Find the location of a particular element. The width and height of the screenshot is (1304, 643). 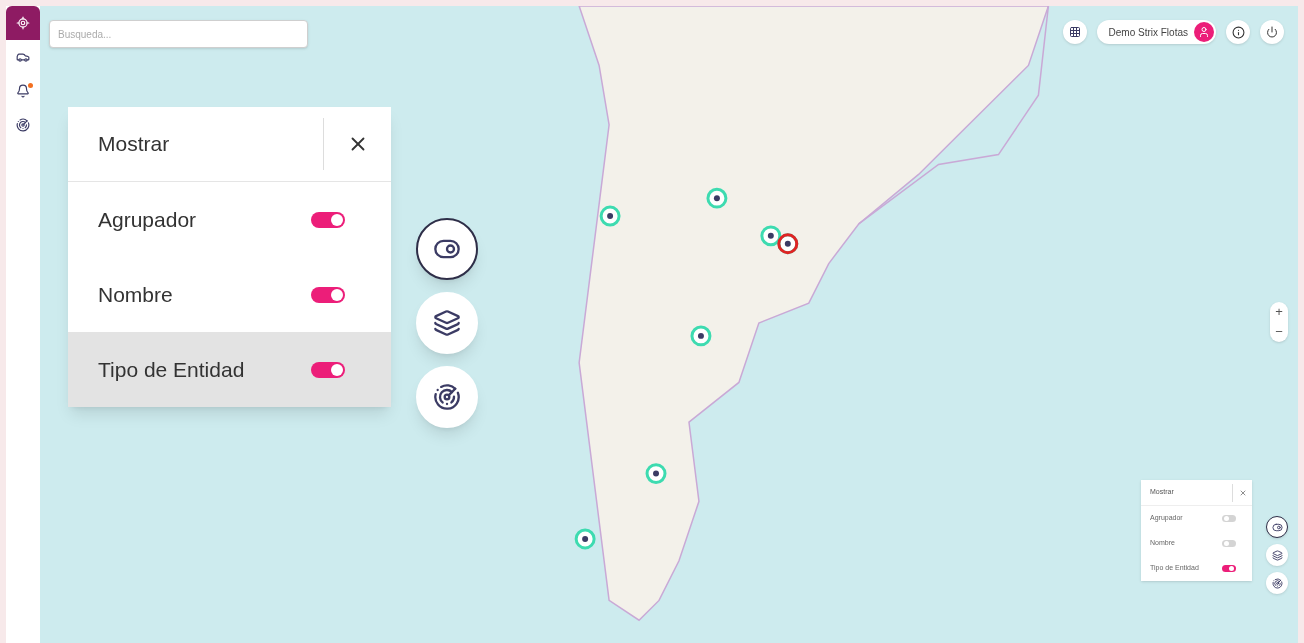

toggle-icon is located at coordinates (1277, 527).